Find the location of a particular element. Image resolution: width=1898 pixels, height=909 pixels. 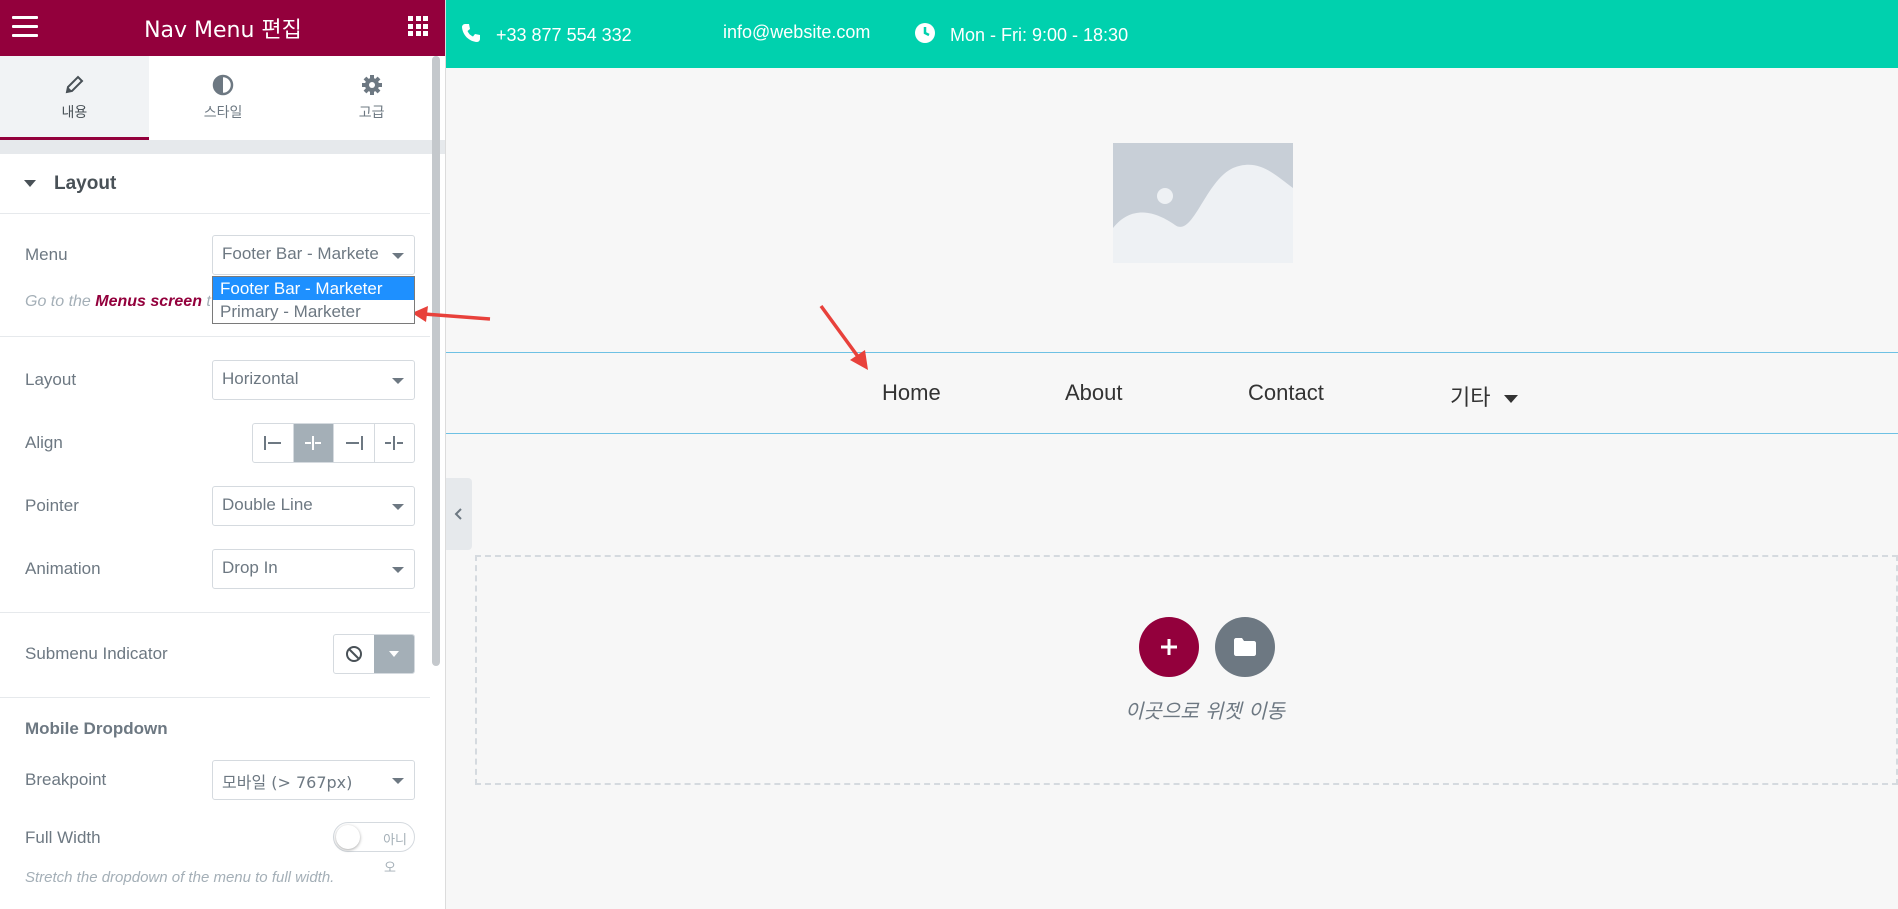

panel-tabs: 내용 스타일 고급 is located at coordinates (222, 98).